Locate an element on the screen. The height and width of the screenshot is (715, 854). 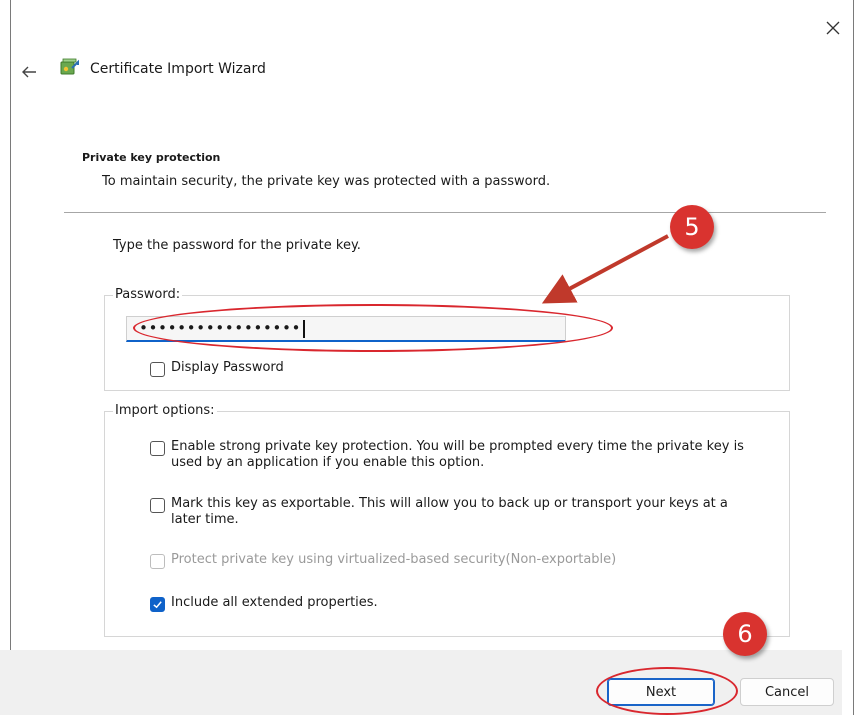
extended-properties-label: Include all extended properties. is located at coordinates (274, 602).